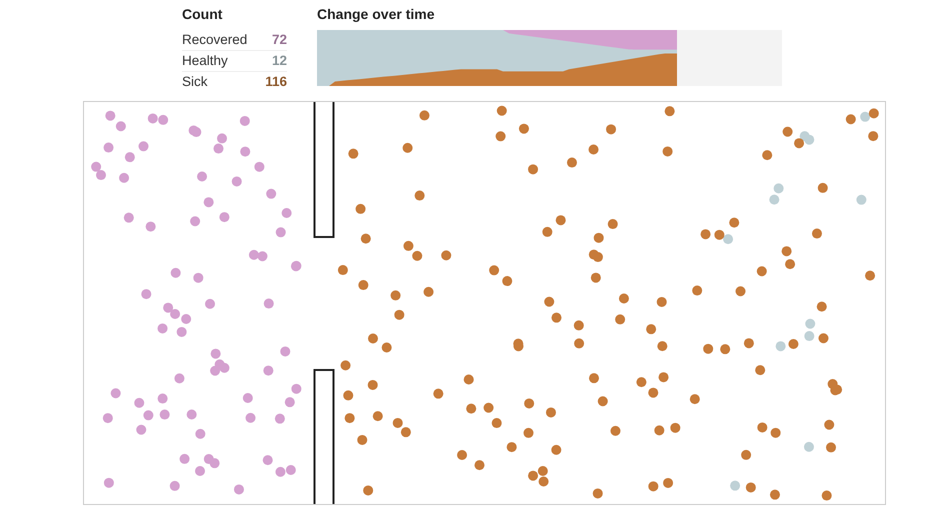 The image size is (930, 518). I want to click on chart-title: Change over time, so click(376, 15).